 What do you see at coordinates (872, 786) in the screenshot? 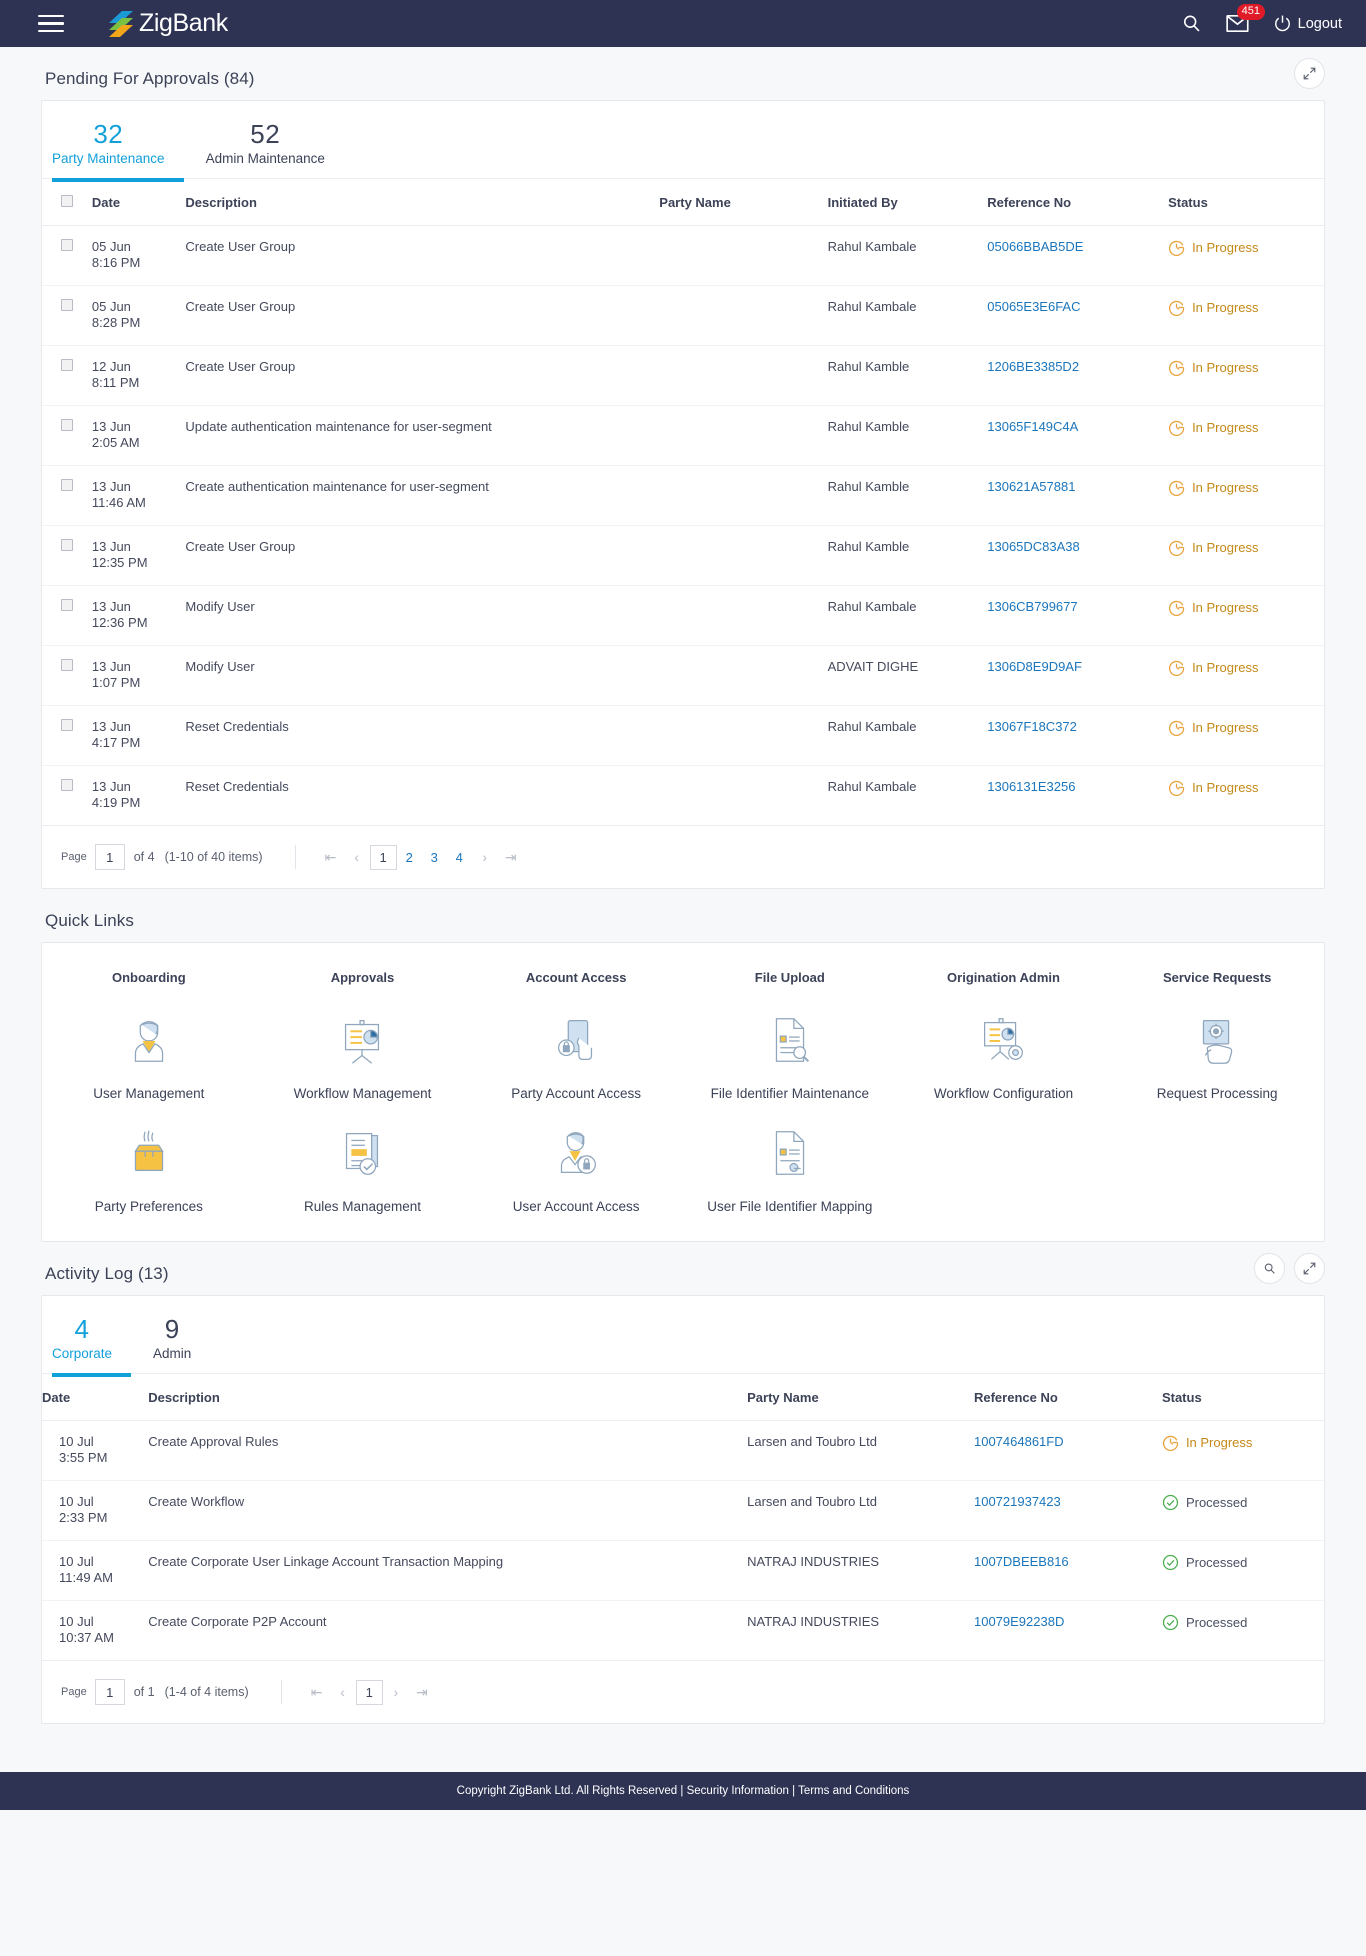
I see `cell-initiated-by: Rahul Kambale` at bounding box center [872, 786].